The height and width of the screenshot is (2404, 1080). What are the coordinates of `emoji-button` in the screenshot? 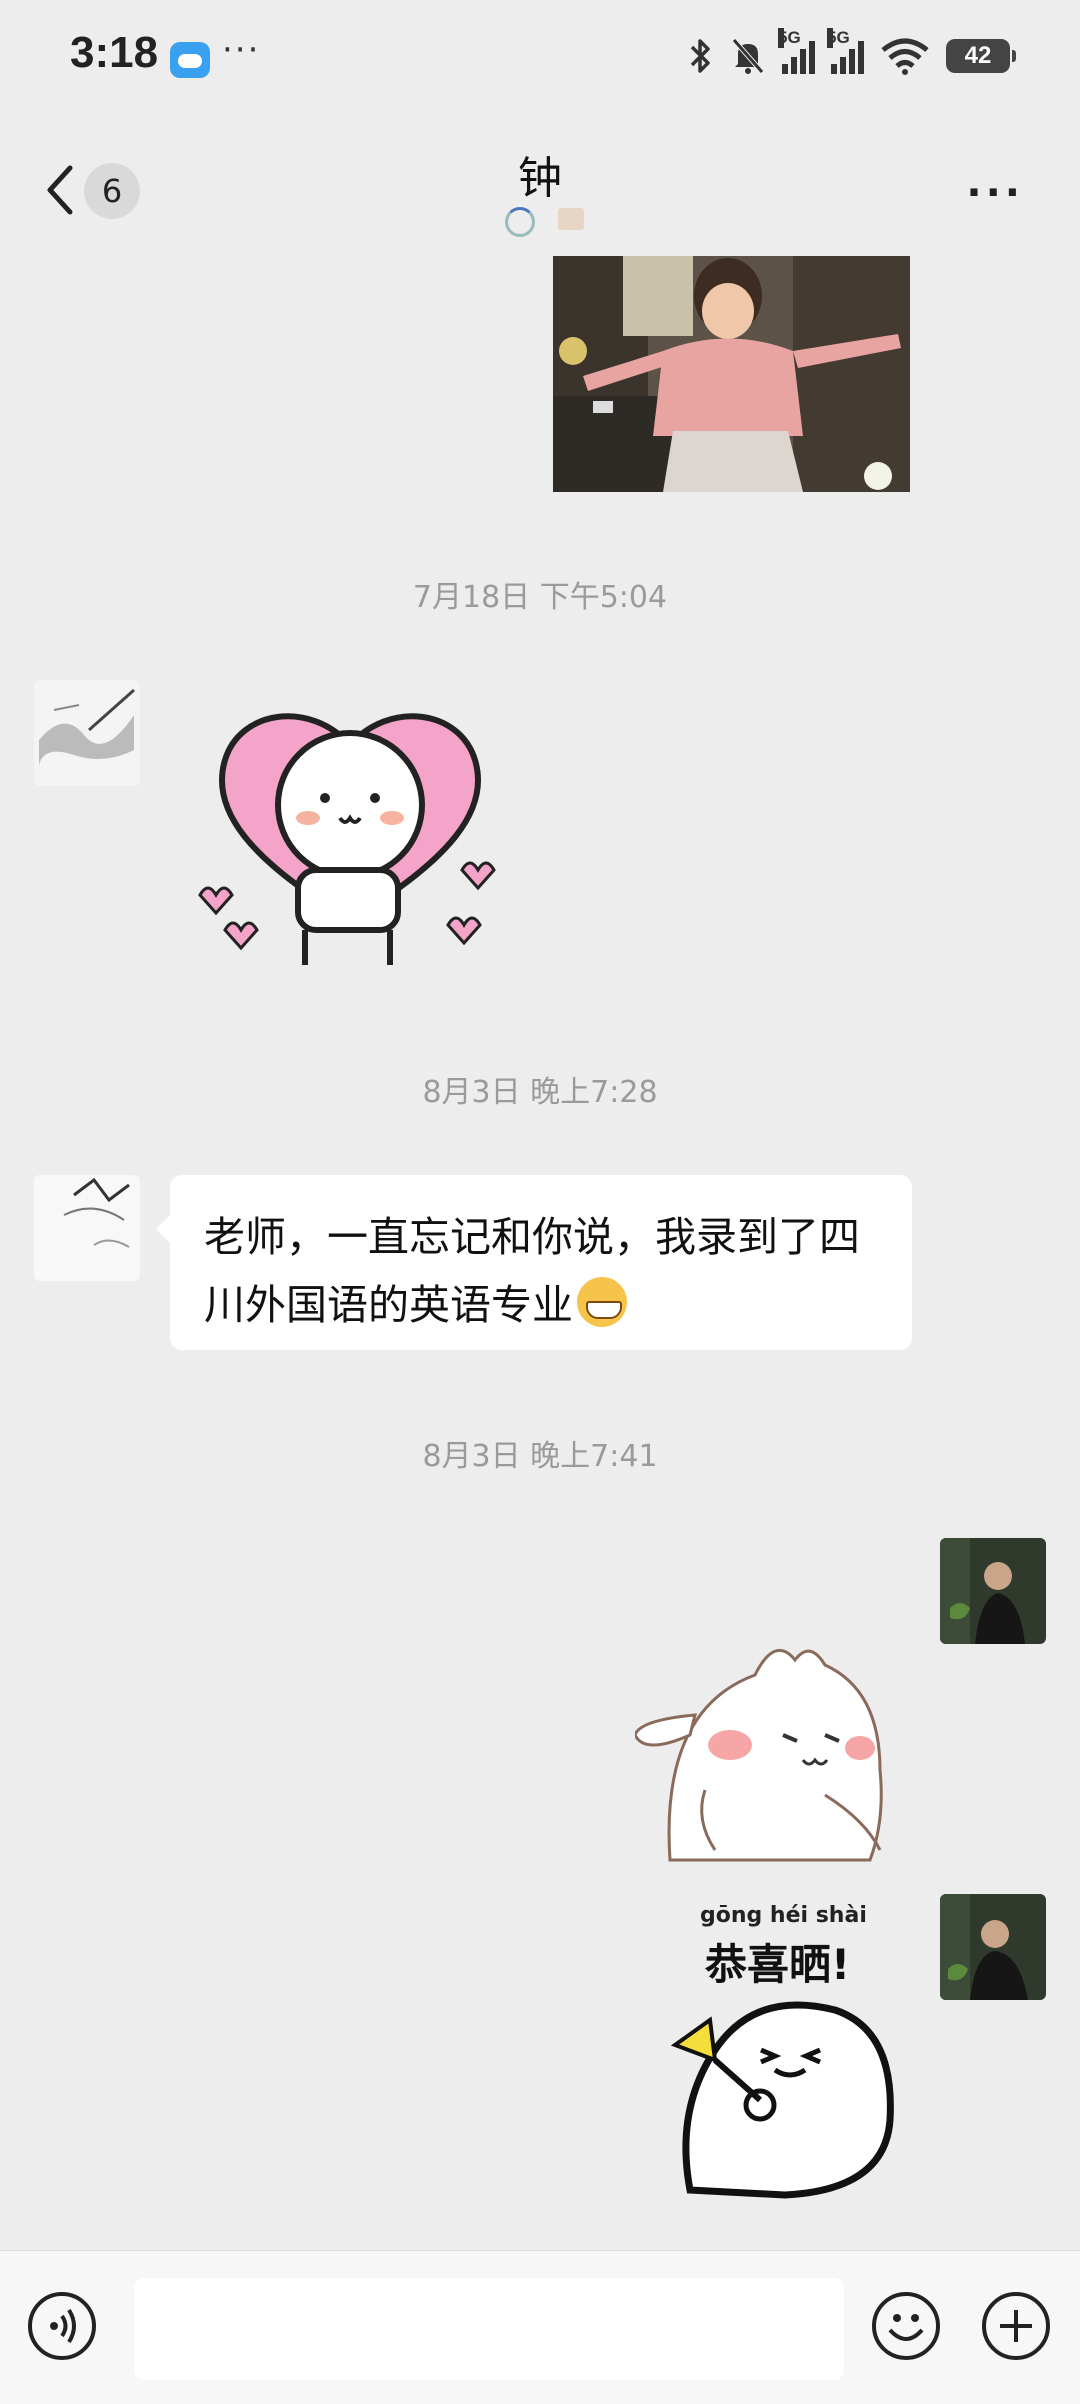 It's located at (906, 2326).